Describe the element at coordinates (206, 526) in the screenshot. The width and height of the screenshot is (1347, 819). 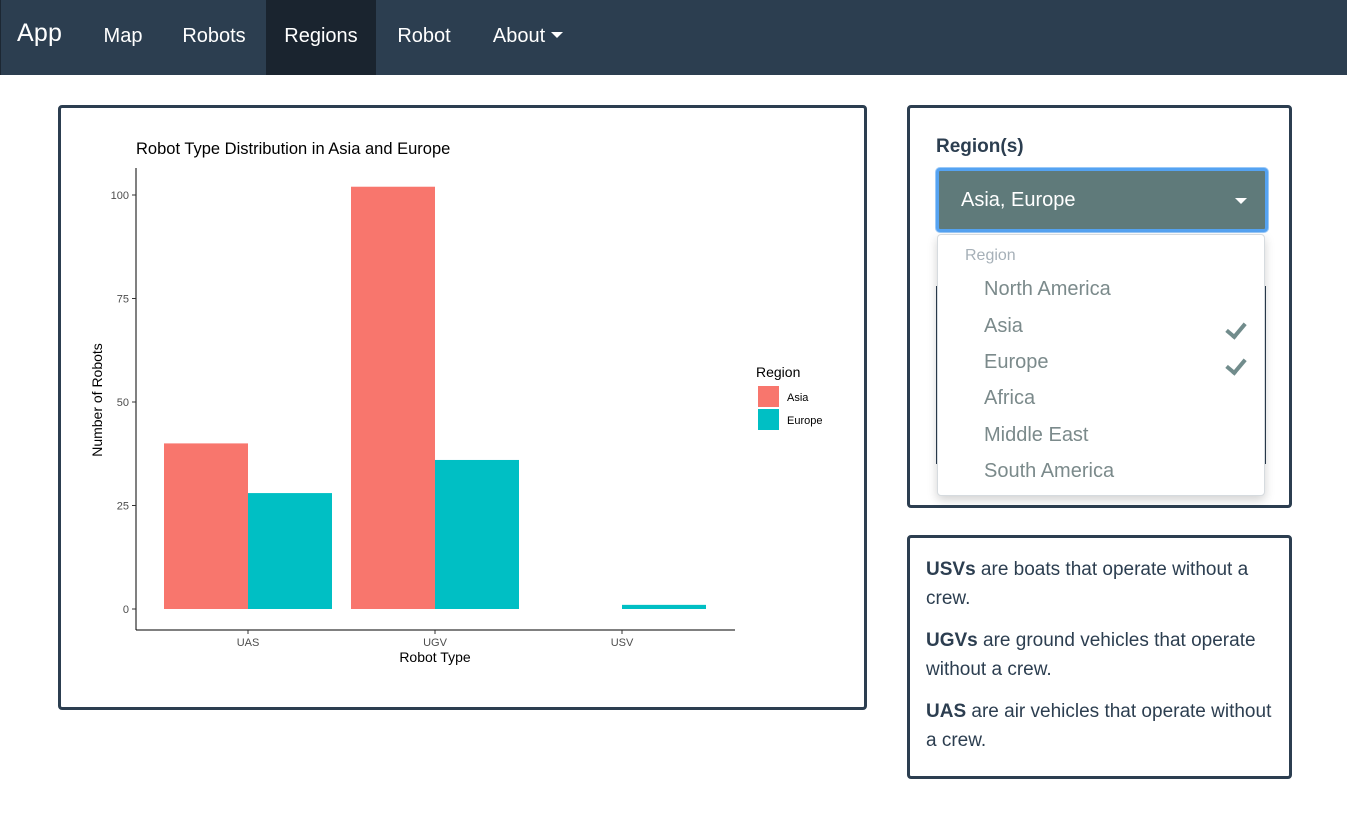
I see `bar-asia-uas` at that location.